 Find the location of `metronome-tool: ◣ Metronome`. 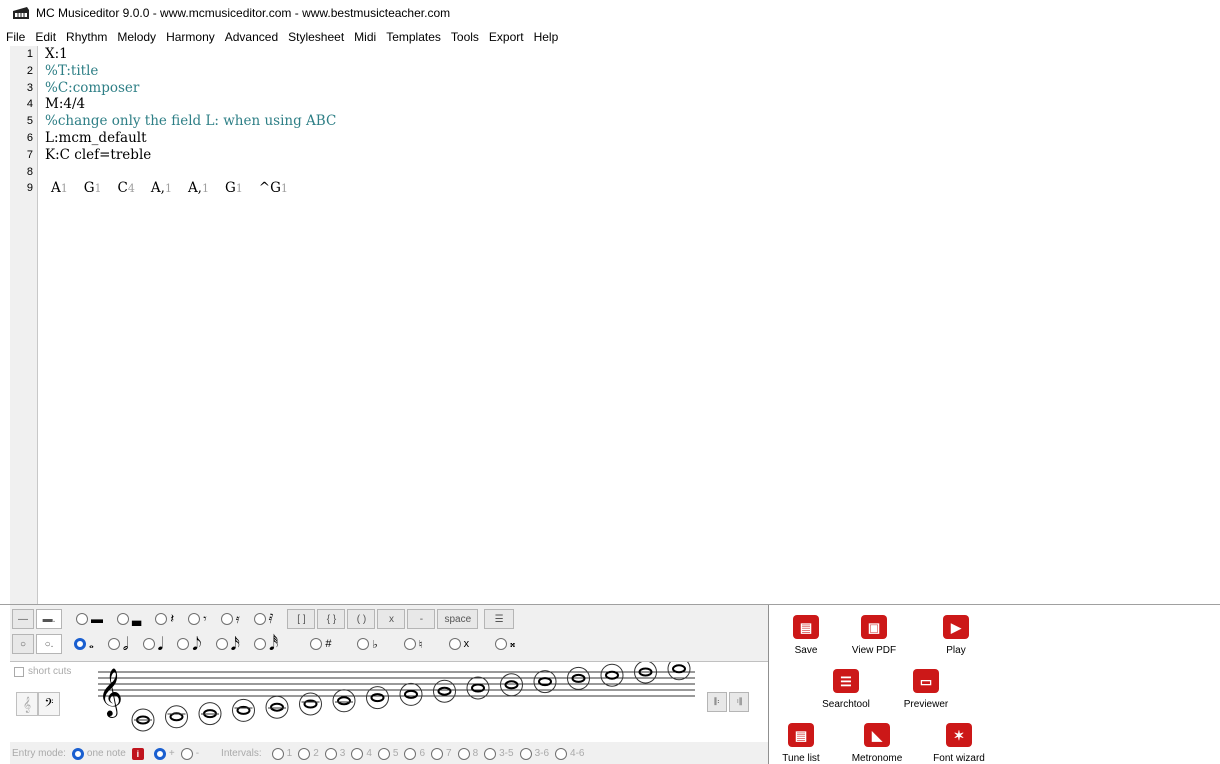

metronome-tool: ◣ Metronome is located at coordinates (877, 743).